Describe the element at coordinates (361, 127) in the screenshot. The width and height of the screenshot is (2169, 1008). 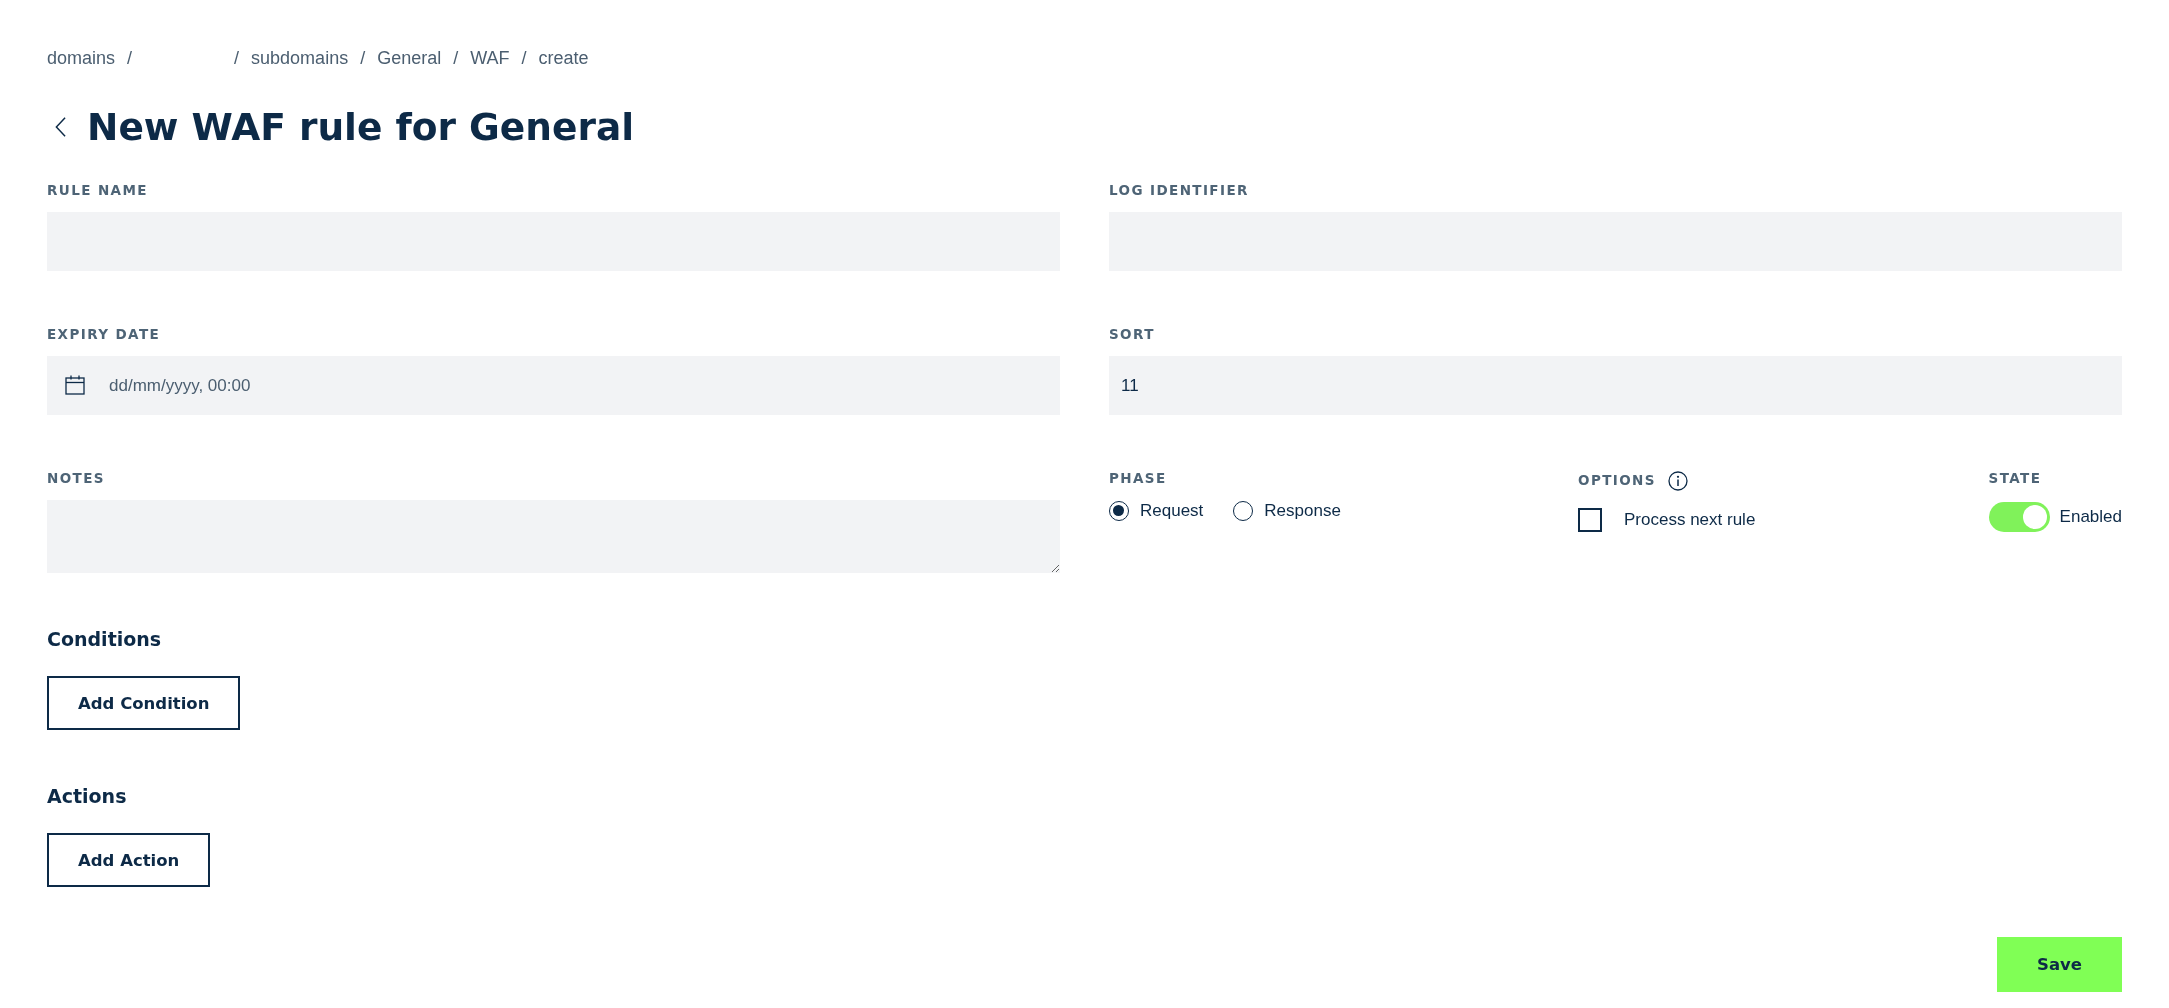
I see `page-title: New WAF rule for General` at that location.